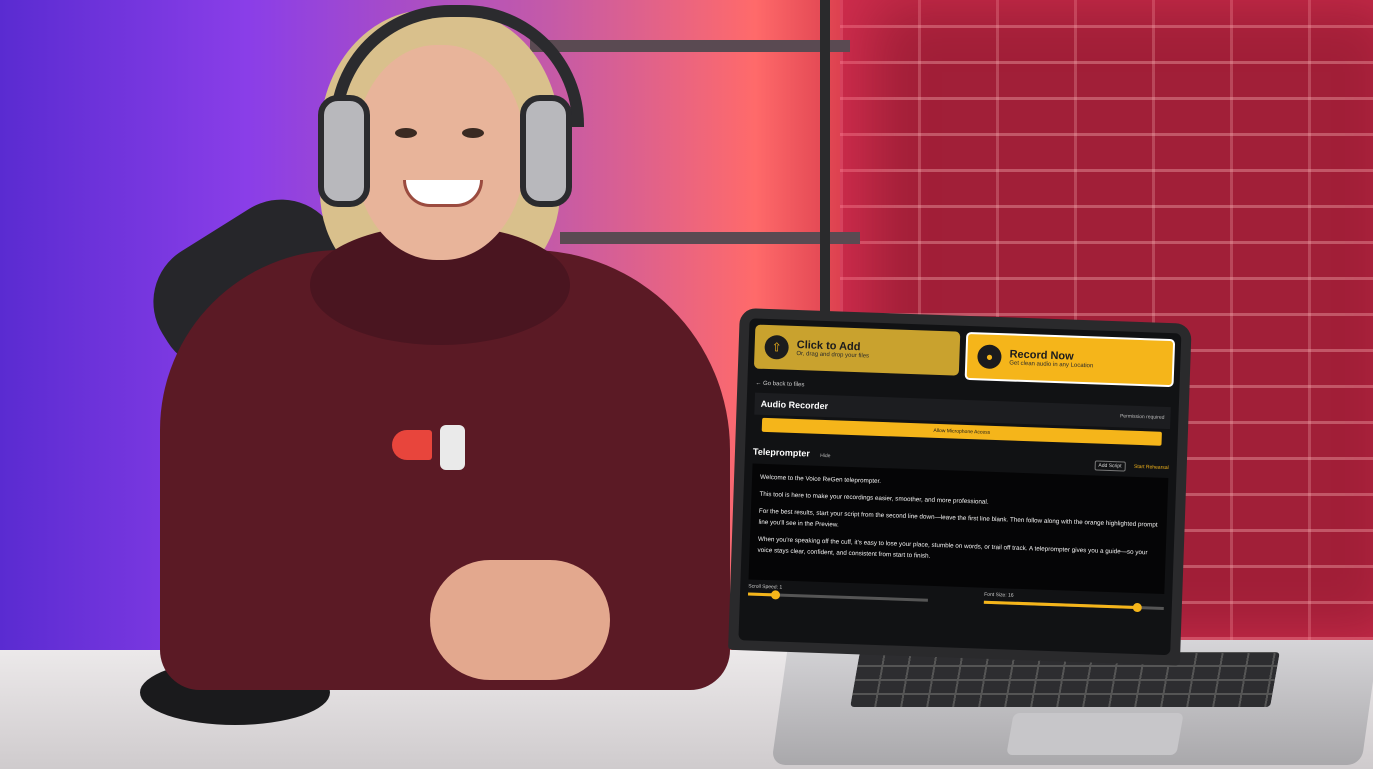  I want to click on start-rehearsal-button: Start Rehearsal, so click(1151, 467).